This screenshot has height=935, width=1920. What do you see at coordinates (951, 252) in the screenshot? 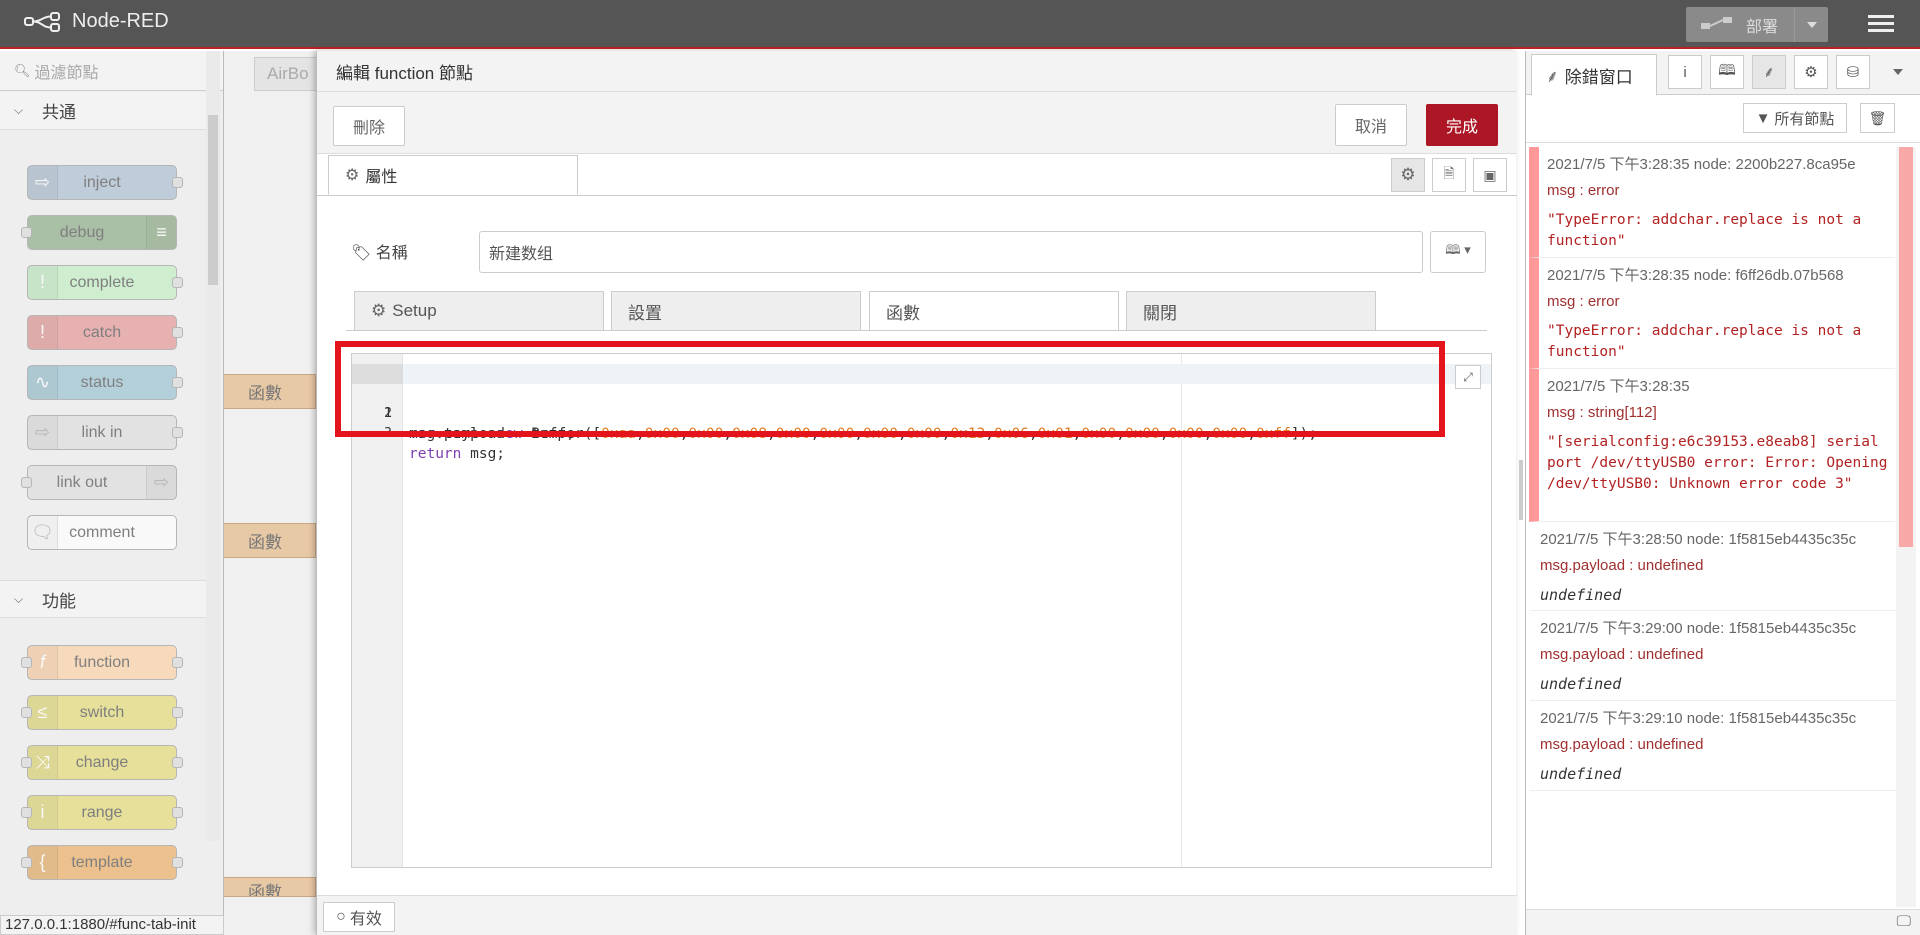
I see `name-input: 新建数组` at bounding box center [951, 252].